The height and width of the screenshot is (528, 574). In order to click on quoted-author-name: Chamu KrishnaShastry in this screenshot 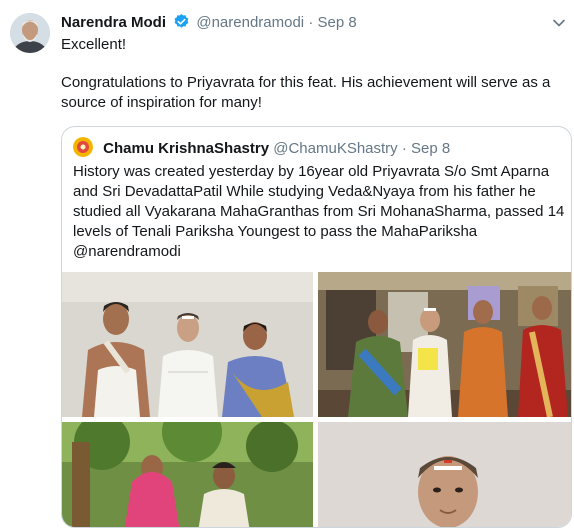, I will do `click(186, 148)`.